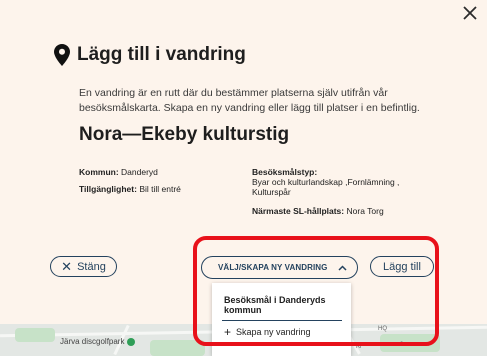 The image size is (487, 356). I want to click on stop-row: Närmaste SL-hållplats: Nora Torg, so click(318, 211).